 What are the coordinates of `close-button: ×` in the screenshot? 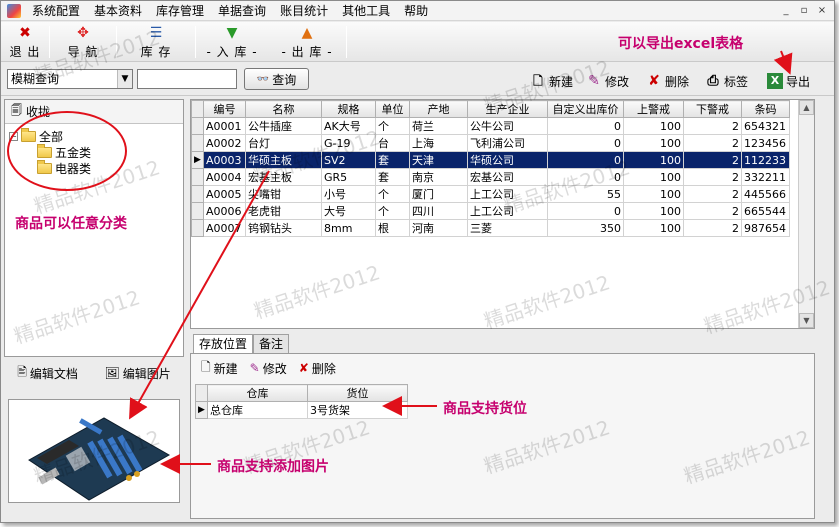 It's located at (822, 11).